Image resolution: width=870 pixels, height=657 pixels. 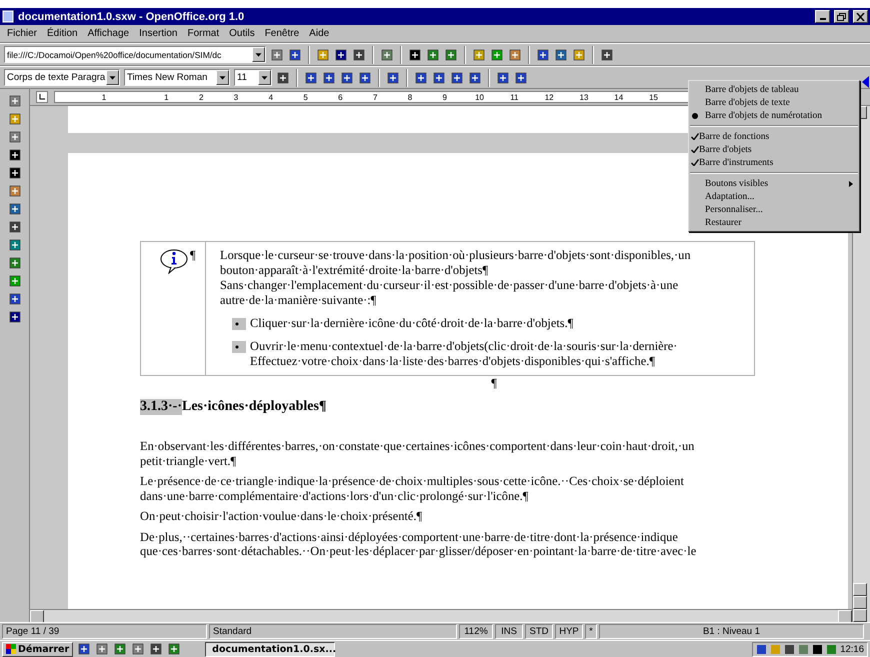 What do you see at coordinates (822, 16) in the screenshot?
I see `minimize-button` at bounding box center [822, 16].